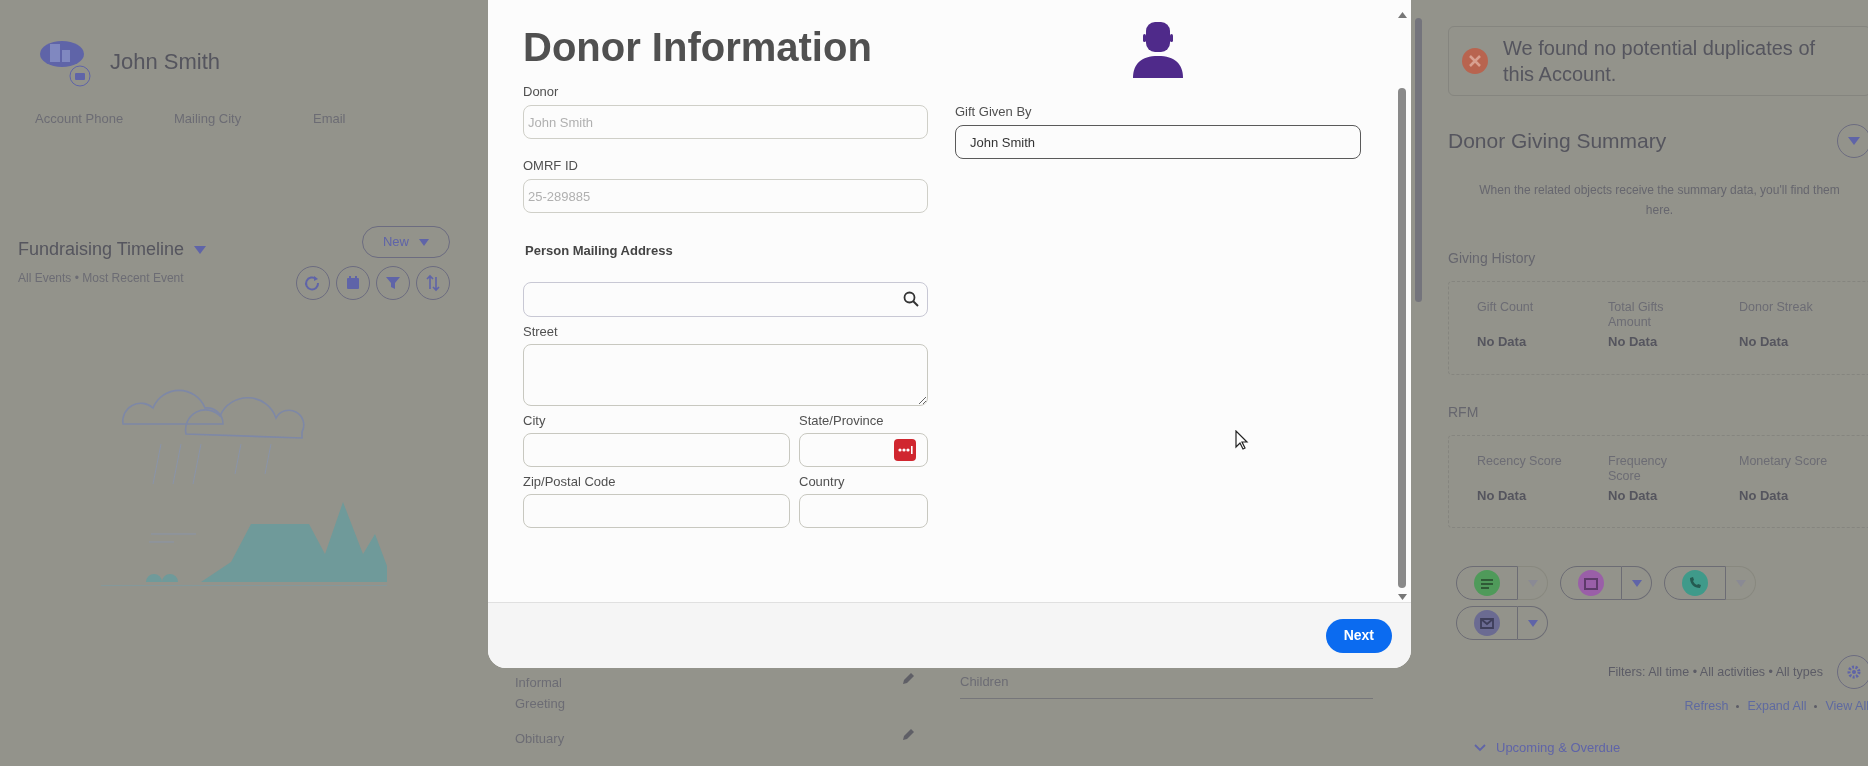 The height and width of the screenshot is (766, 1868). What do you see at coordinates (842, 420) in the screenshot?
I see `field-label: State/Province` at bounding box center [842, 420].